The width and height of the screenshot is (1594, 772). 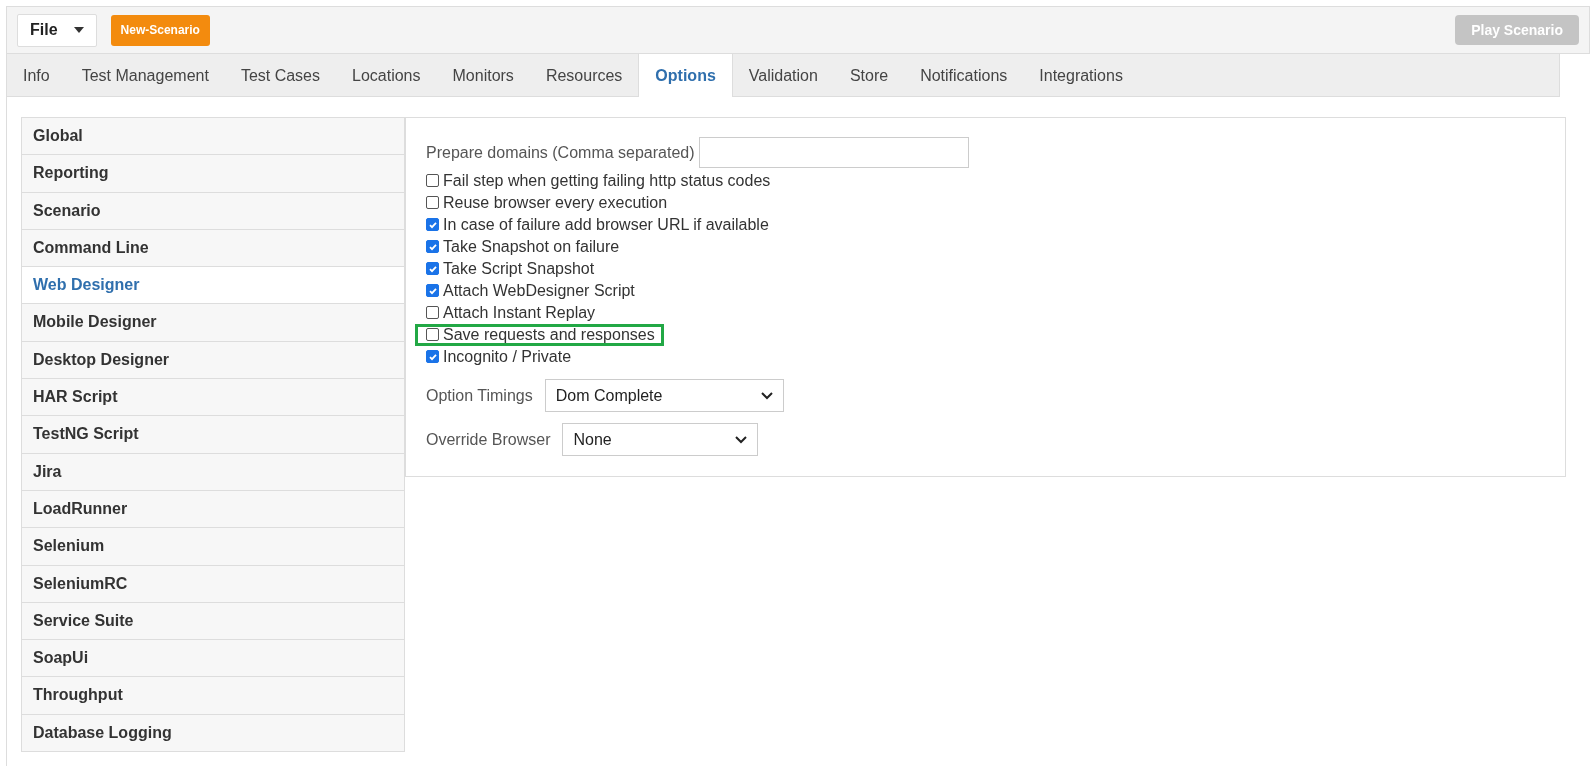 What do you see at coordinates (213, 508) in the screenshot?
I see `sidebar-item: LoadRunner` at bounding box center [213, 508].